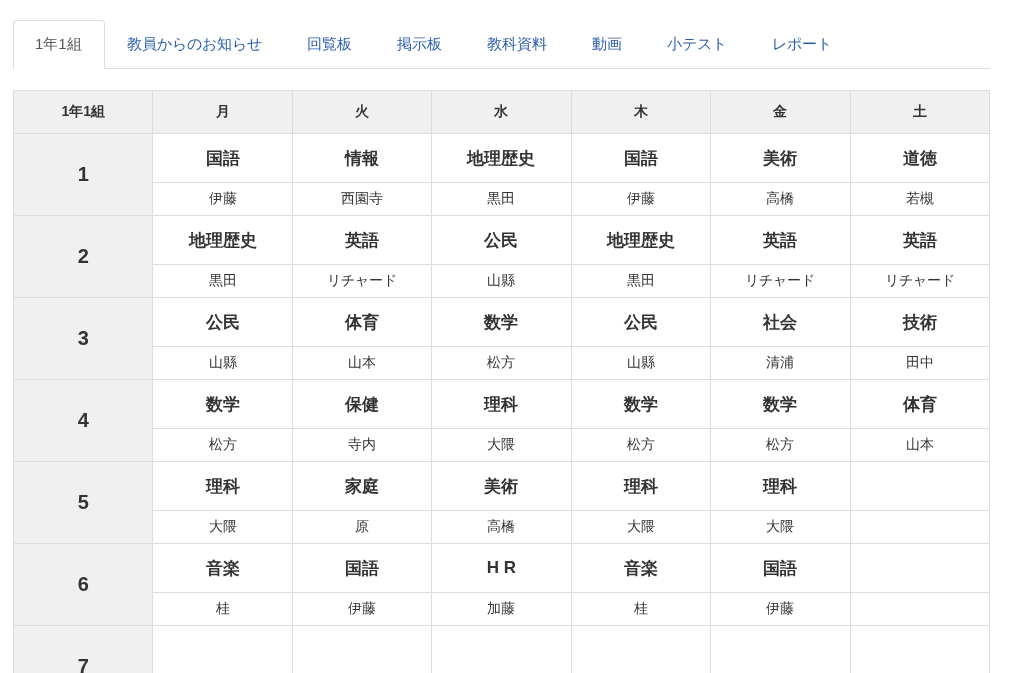  Describe the element at coordinates (697, 44) in the screenshot. I see `tab: 小テスト` at that location.